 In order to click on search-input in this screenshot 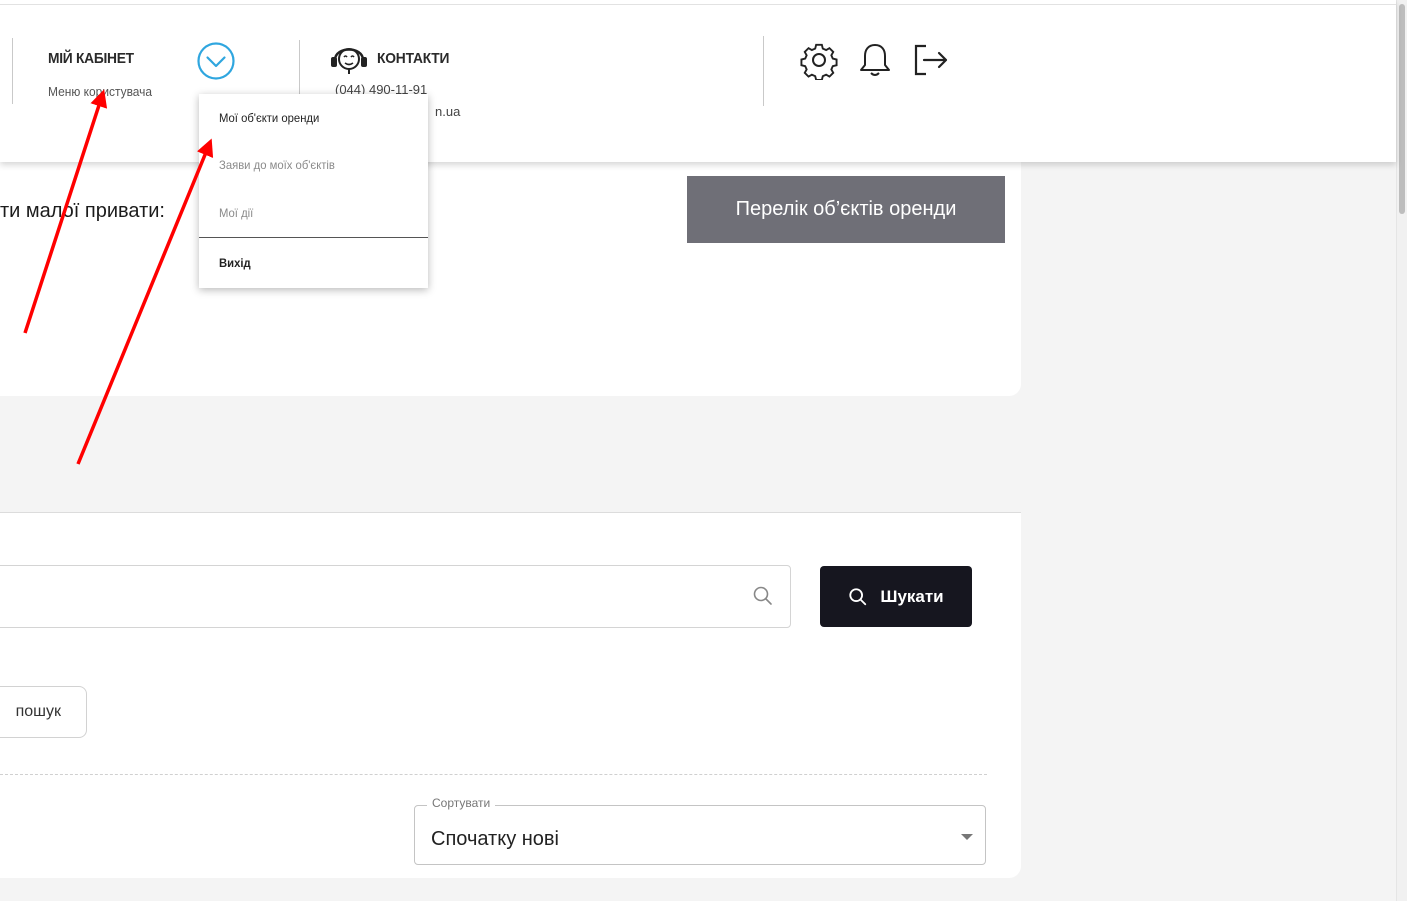, I will do `click(370, 596)`.